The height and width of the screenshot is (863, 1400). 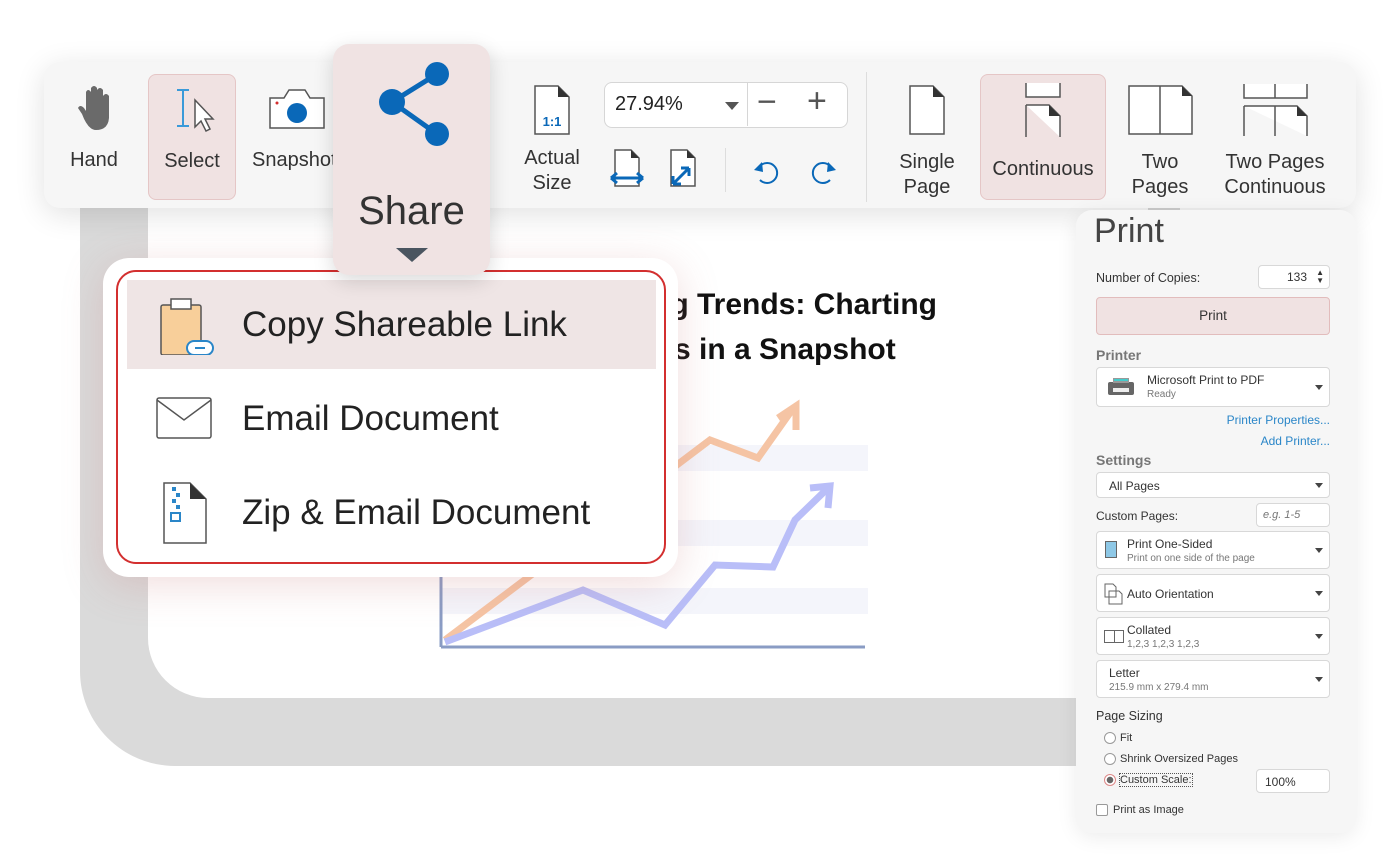 What do you see at coordinates (1213, 485) in the screenshot?
I see `pages-select: All Pages` at bounding box center [1213, 485].